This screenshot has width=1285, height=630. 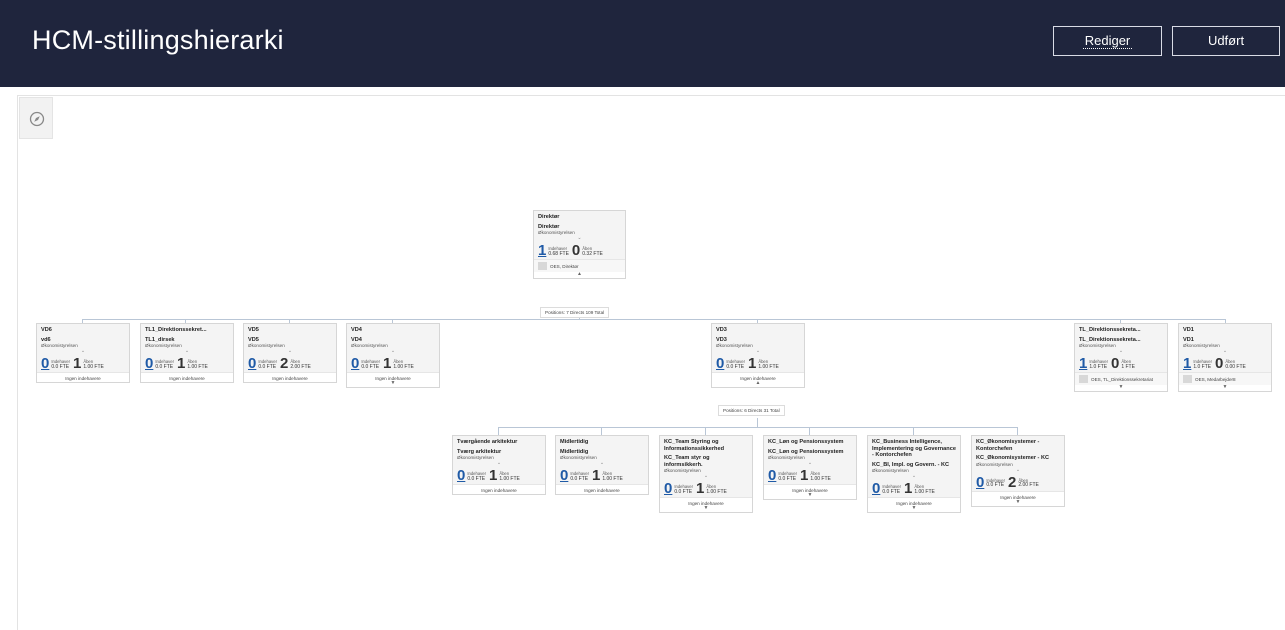 I want to click on holders-fte: 1.0 FTE, so click(x=1098, y=366).